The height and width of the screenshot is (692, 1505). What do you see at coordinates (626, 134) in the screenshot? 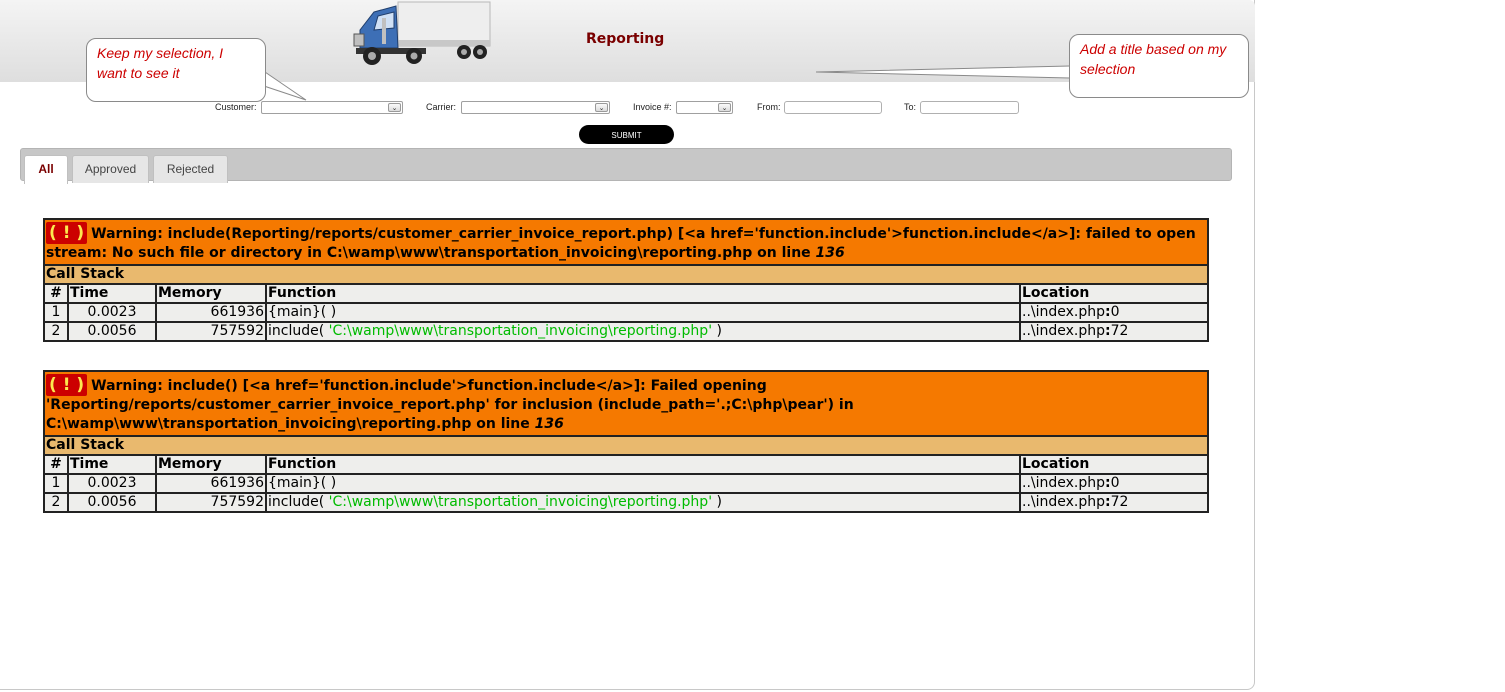
I see `submit-button: SUBMIT` at bounding box center [626, 134].